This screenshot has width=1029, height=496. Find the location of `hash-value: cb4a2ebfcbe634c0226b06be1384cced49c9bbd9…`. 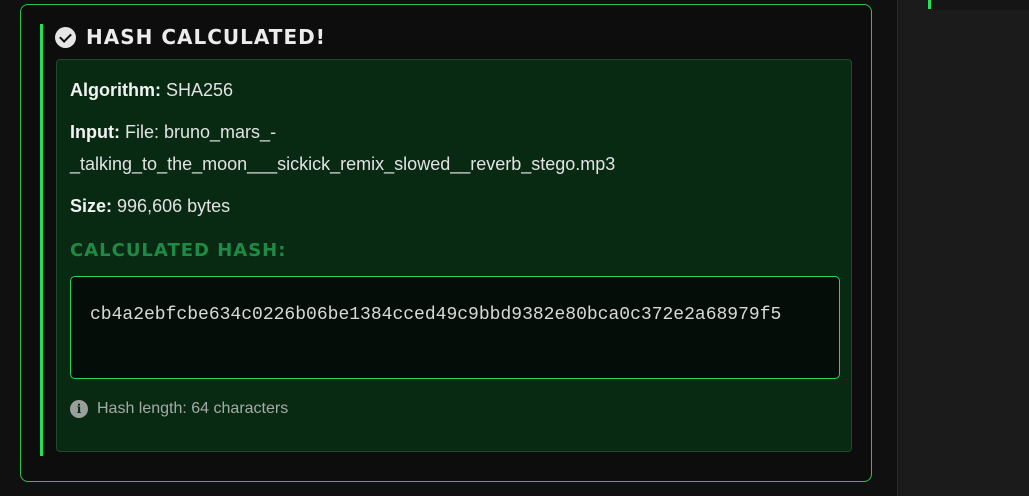

hash-value: cb4a2ebfcbe634c0226b06be1384cced49c9bbd9… is located at coordinates (455, 315).